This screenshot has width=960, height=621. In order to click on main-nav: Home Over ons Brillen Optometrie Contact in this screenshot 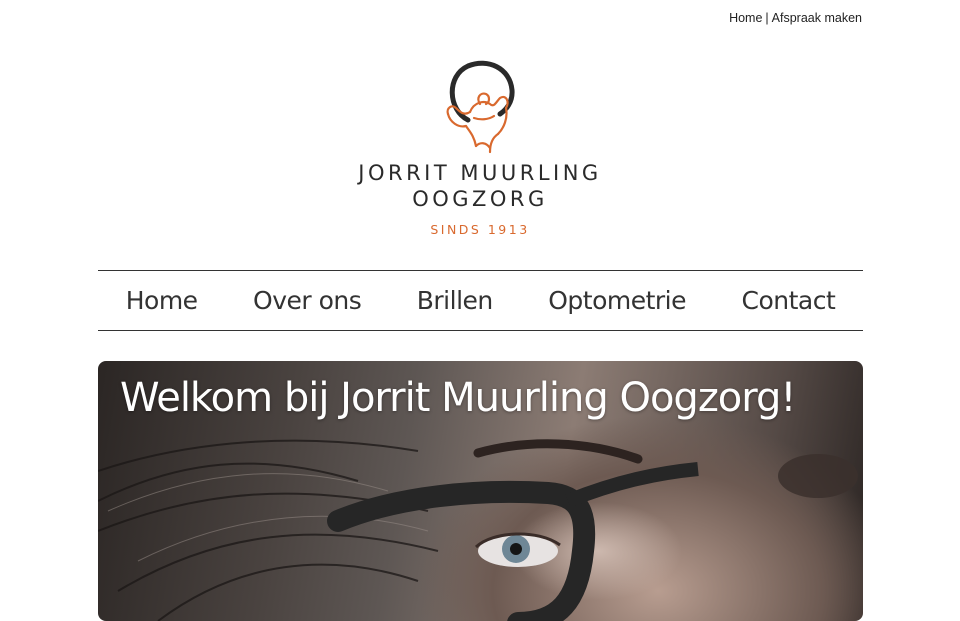, I will do `click(480, 300)`.